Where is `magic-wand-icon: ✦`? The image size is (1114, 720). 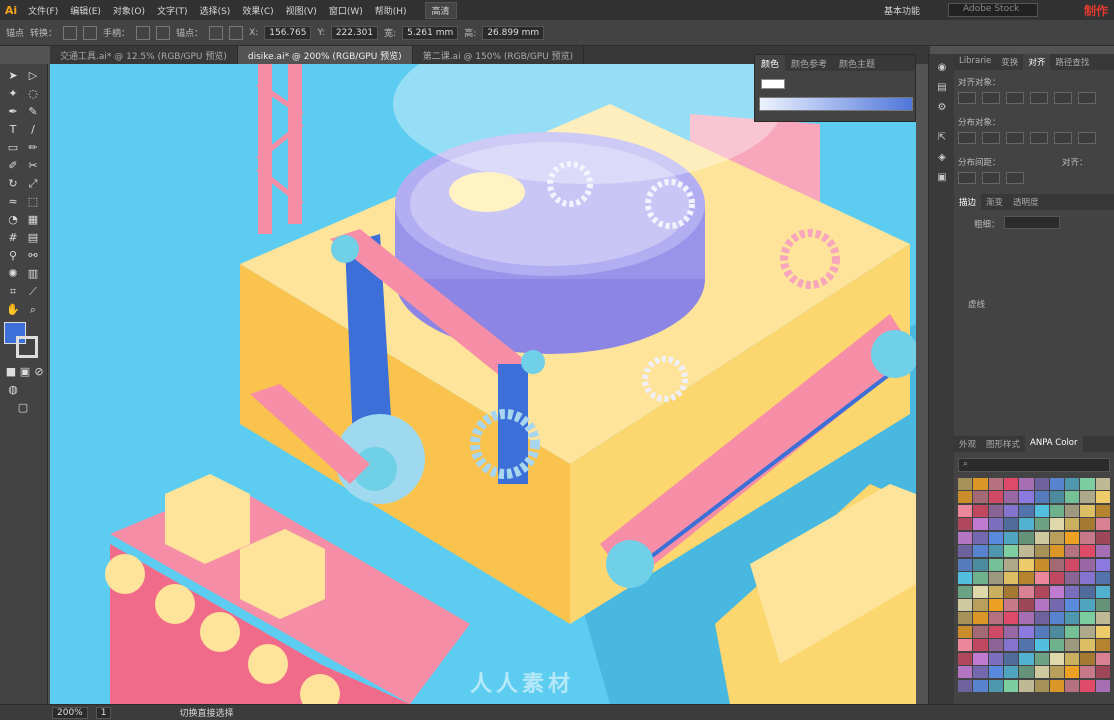
magic-wand-icon: ✦ is located at coordinates (13, 94).